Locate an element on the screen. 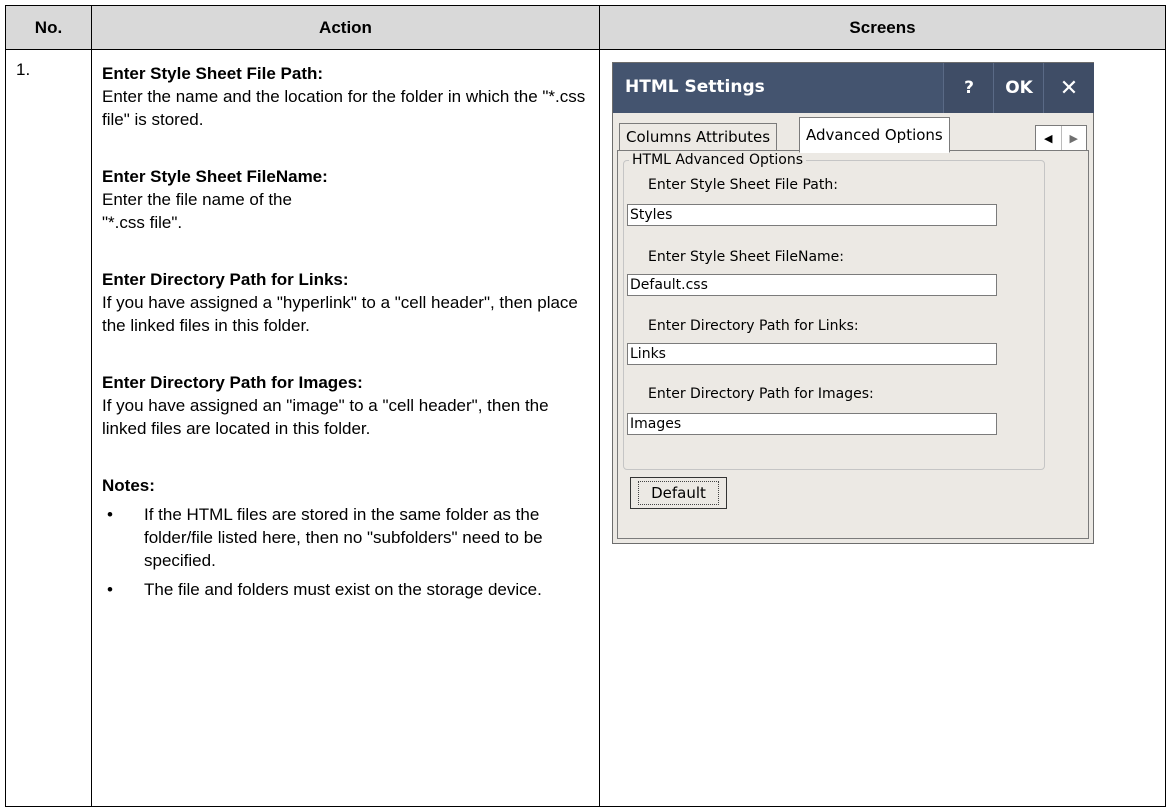 Image resolution: width=1167 pixels, height=807 pixels. default-button-label: Default is located at coordinates (678, 493).